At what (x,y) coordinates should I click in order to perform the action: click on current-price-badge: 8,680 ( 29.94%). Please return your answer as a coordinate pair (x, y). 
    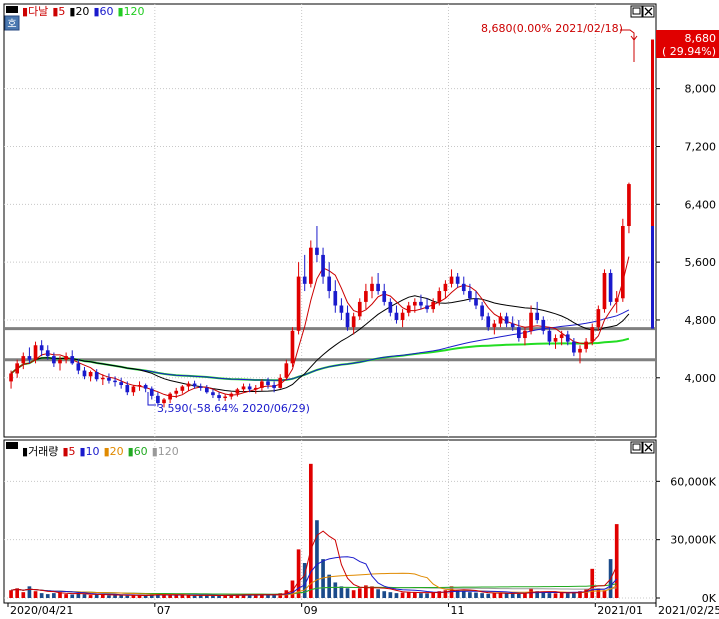
    Looking at the image, I should click on (687, 44).